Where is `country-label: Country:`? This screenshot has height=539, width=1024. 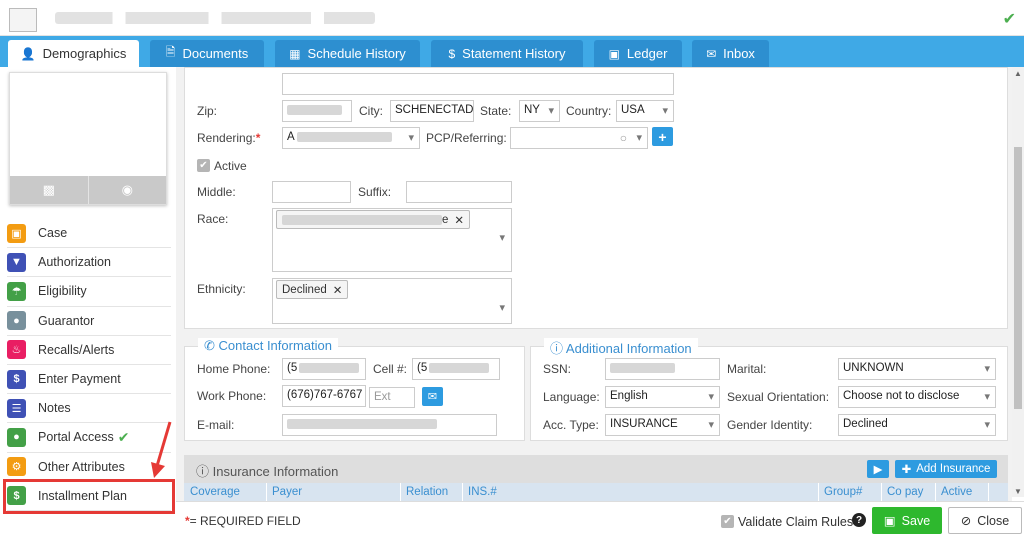
country-label: Country: is located at coordinates (589, 111).